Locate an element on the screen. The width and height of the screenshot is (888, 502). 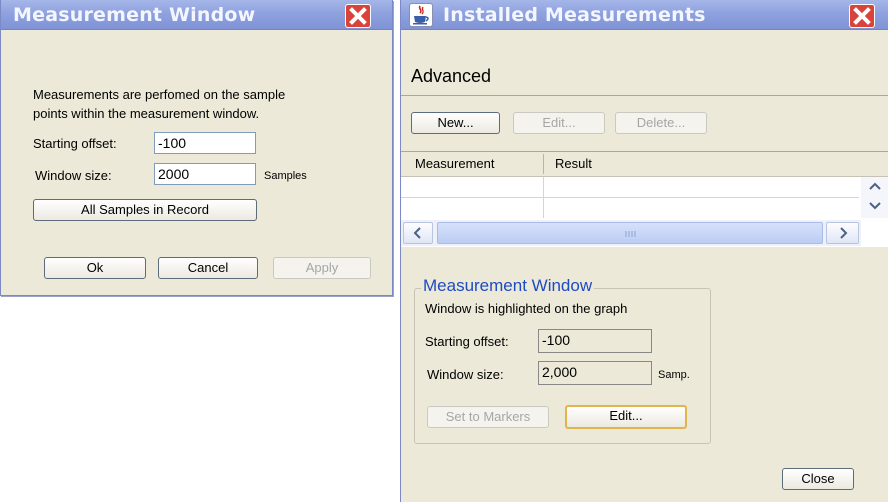
scroll-right-button is located at coordinates (842, 233).